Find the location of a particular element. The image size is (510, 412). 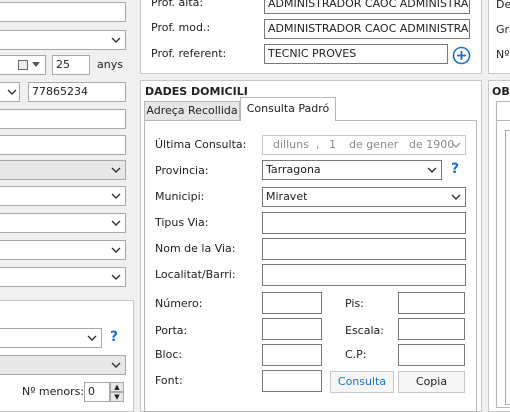

tab-adreca-recollida: Adreça Recollida is located at coordinates (192, 111).